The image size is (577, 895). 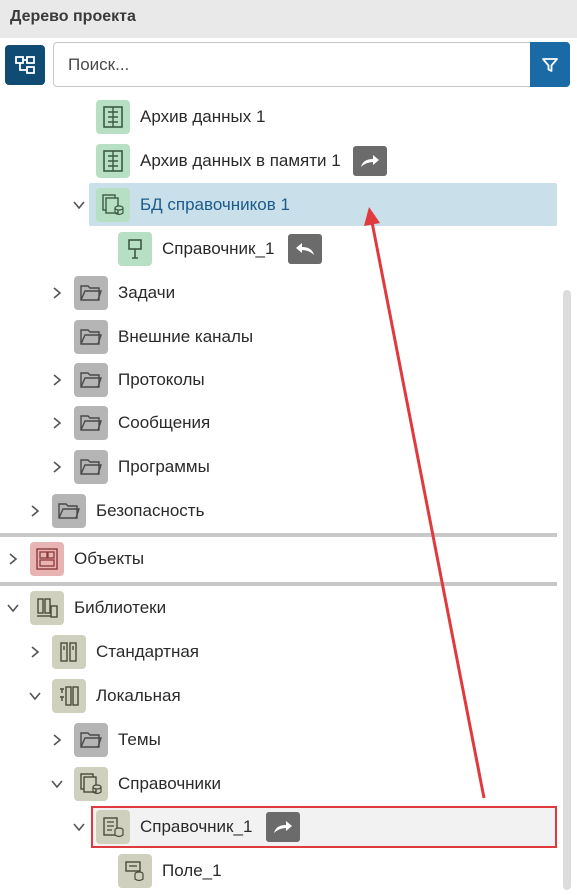 I want to click on field-icon, so click(x=135, y=871).